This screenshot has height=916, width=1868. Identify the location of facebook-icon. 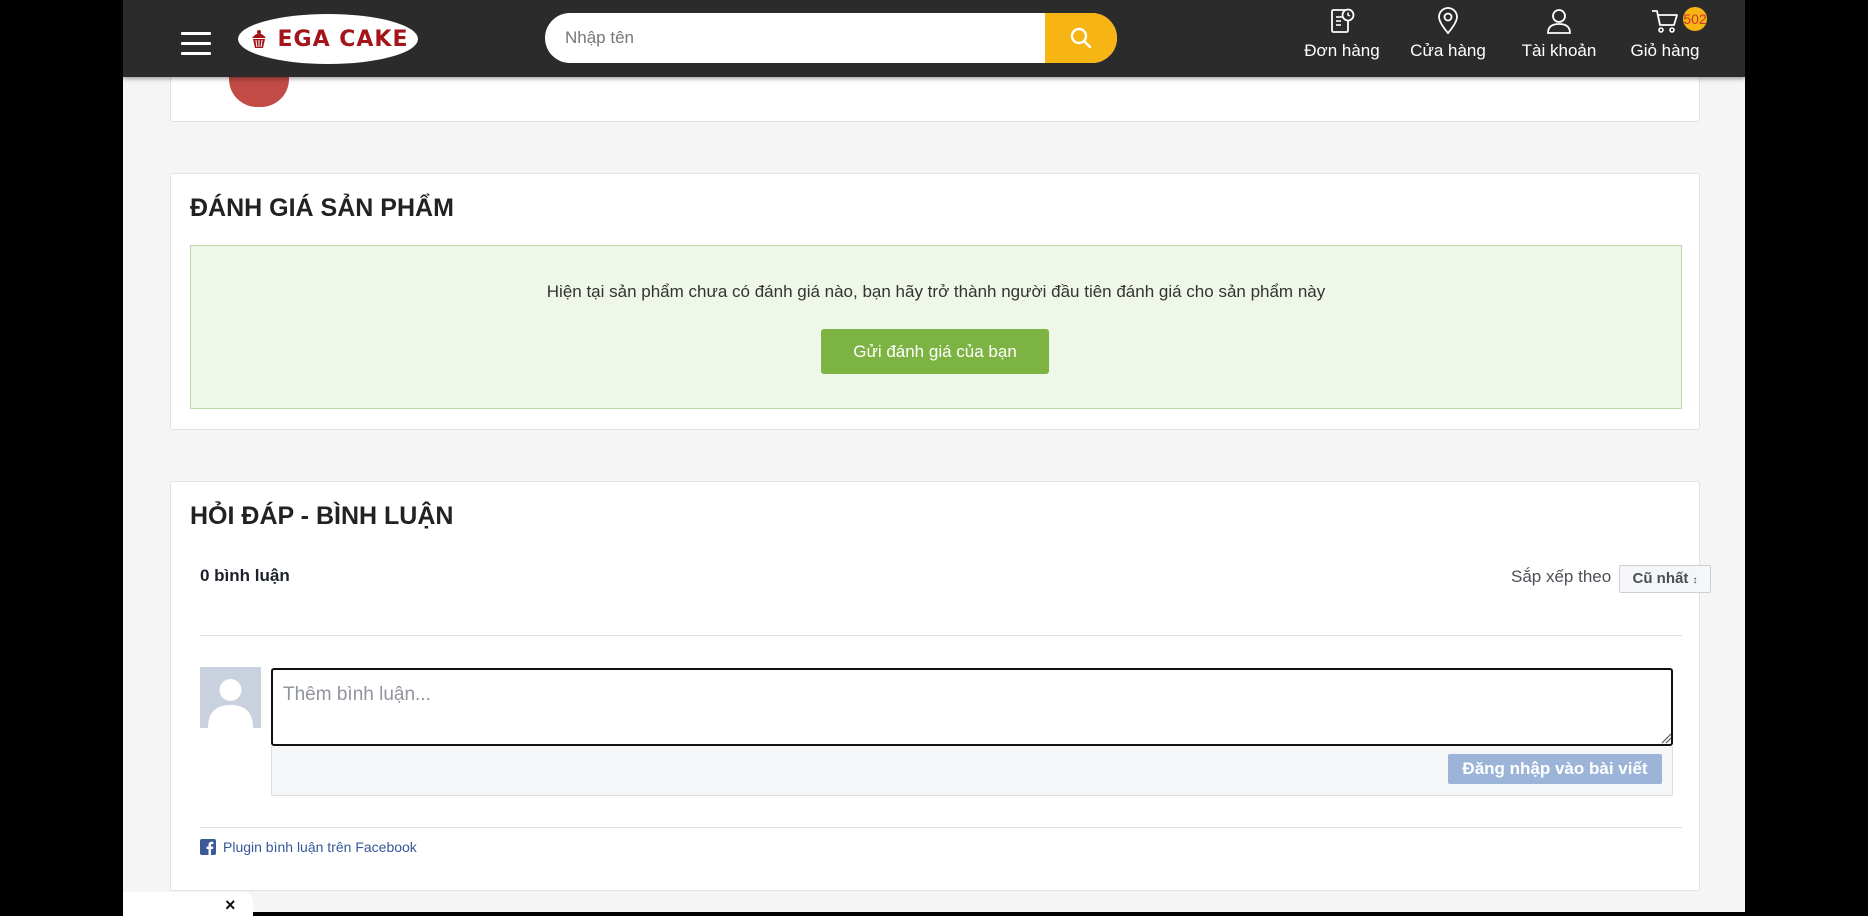
(208, 847).